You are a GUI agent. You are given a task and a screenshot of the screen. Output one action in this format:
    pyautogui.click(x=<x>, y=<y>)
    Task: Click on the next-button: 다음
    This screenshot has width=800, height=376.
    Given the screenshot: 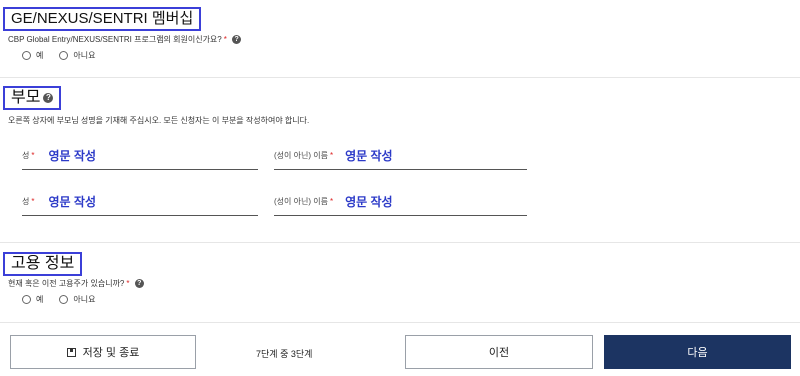 What is the action you would take?
    pyautogui.click(x=697, y=352)
    